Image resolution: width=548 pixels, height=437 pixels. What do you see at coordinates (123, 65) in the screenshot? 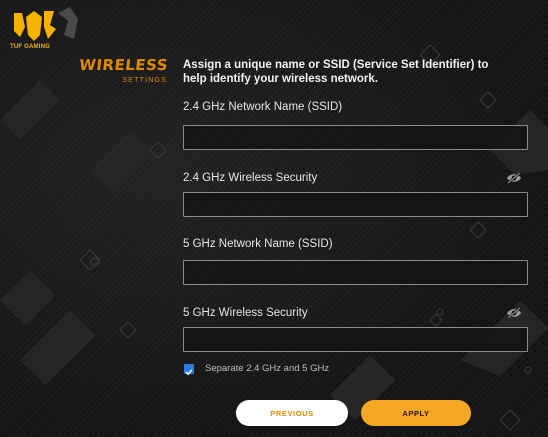
I see `section-title: WIRELESS` at bounding box center [123, 65].